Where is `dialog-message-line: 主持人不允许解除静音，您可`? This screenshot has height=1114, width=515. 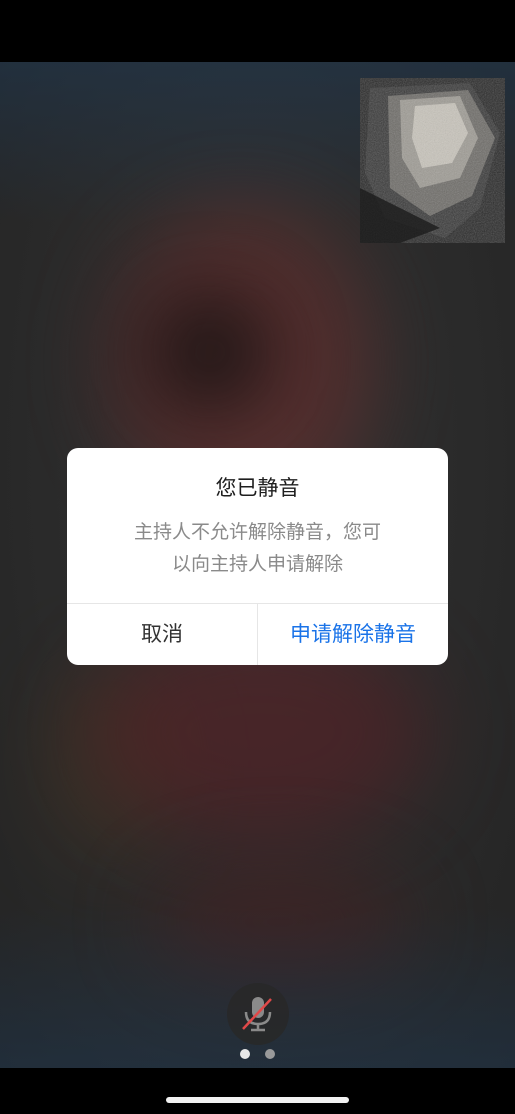
dialog-message-line: 主持人不允许解除静音，您可 is located at coordinates (257, 532).